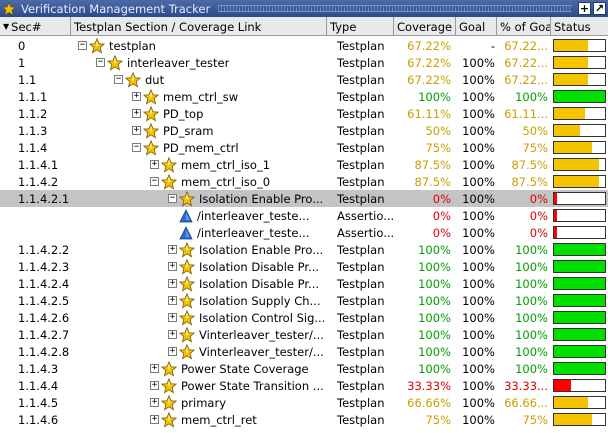 This screenshot has height=433, width=608. I want to click on column-header-type: Type, so click(360, 26).